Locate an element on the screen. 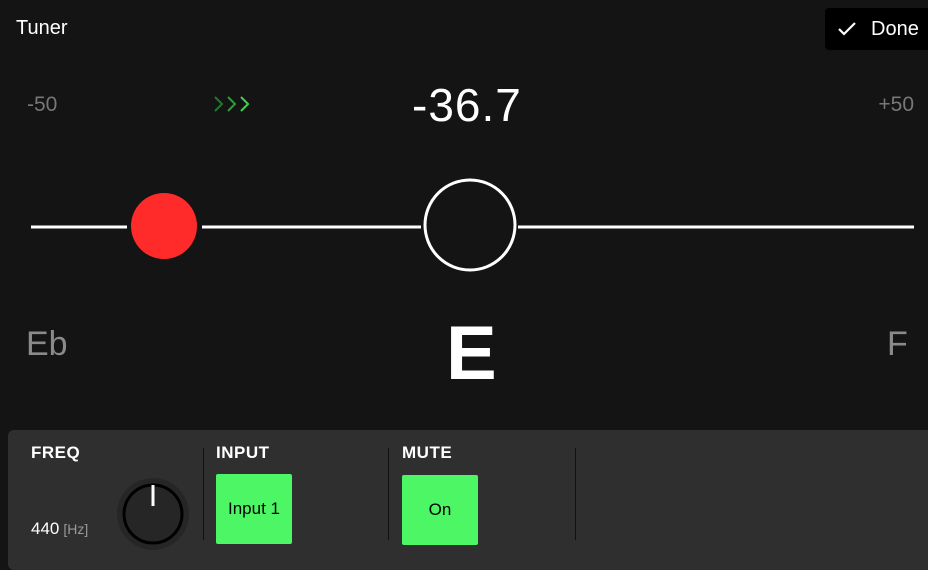 The width and height of the screenshot is (928, 570). mute-label: MUTE is located at coordinates (427, 452).